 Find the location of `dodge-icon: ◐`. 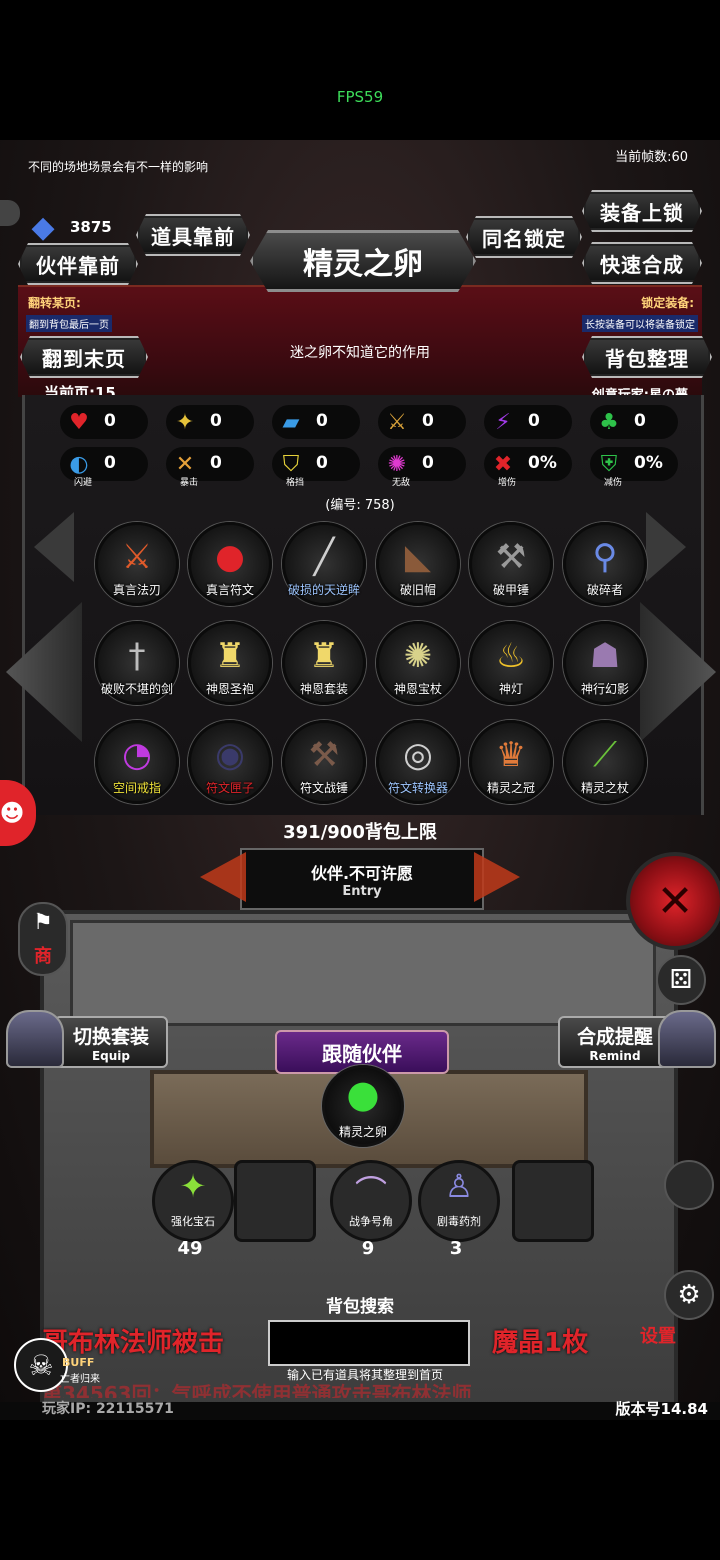

dodge-icon: ◐ is located at coordinates (79, 464).